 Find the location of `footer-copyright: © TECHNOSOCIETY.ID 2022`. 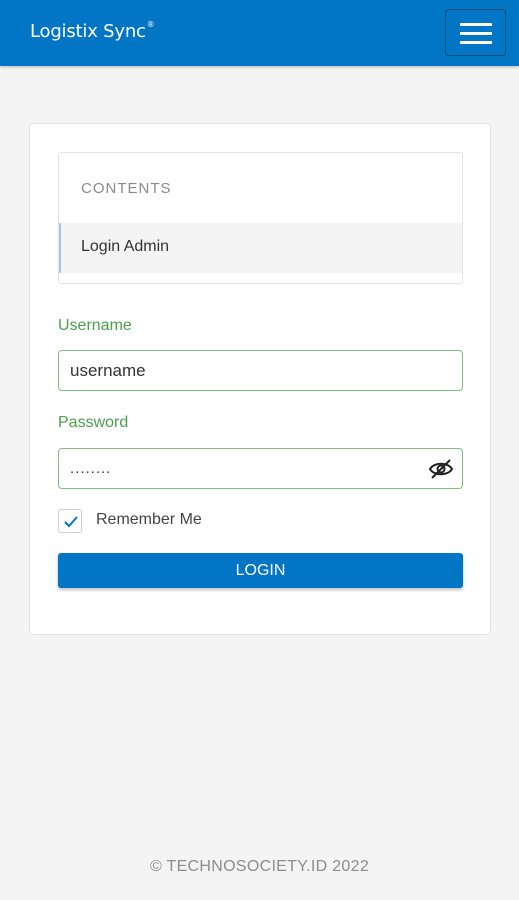

footer-copyright: © TECHNOSOCIETY.ID 2022 is located at coordinates (259, 866).